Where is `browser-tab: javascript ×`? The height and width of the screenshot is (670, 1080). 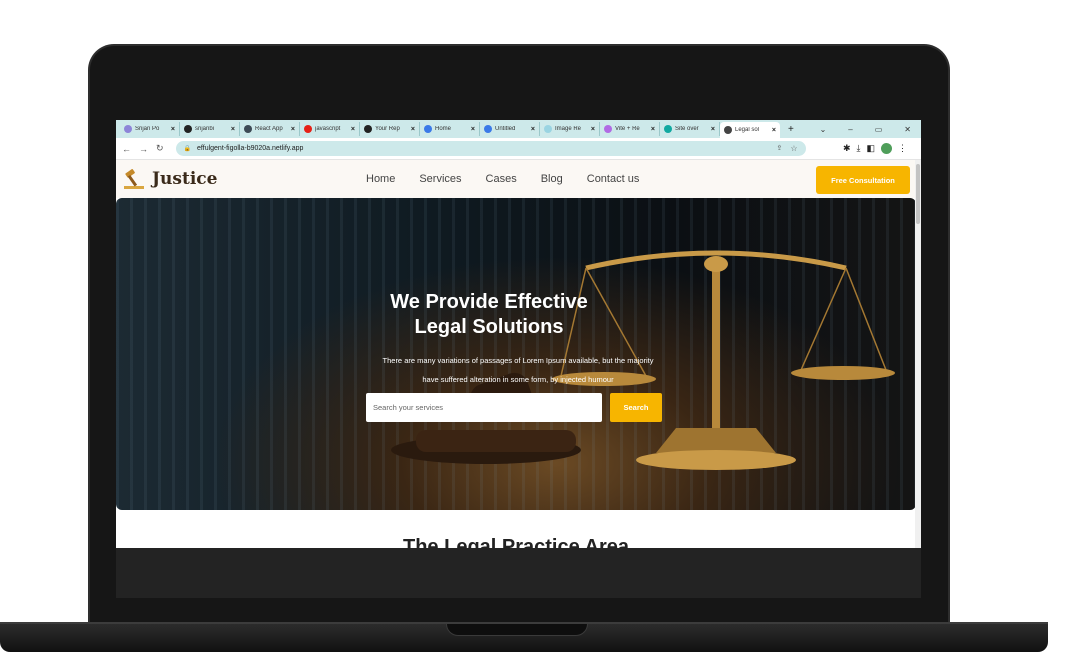 browser-tab: javascript × is located at coordinates (330, 129).